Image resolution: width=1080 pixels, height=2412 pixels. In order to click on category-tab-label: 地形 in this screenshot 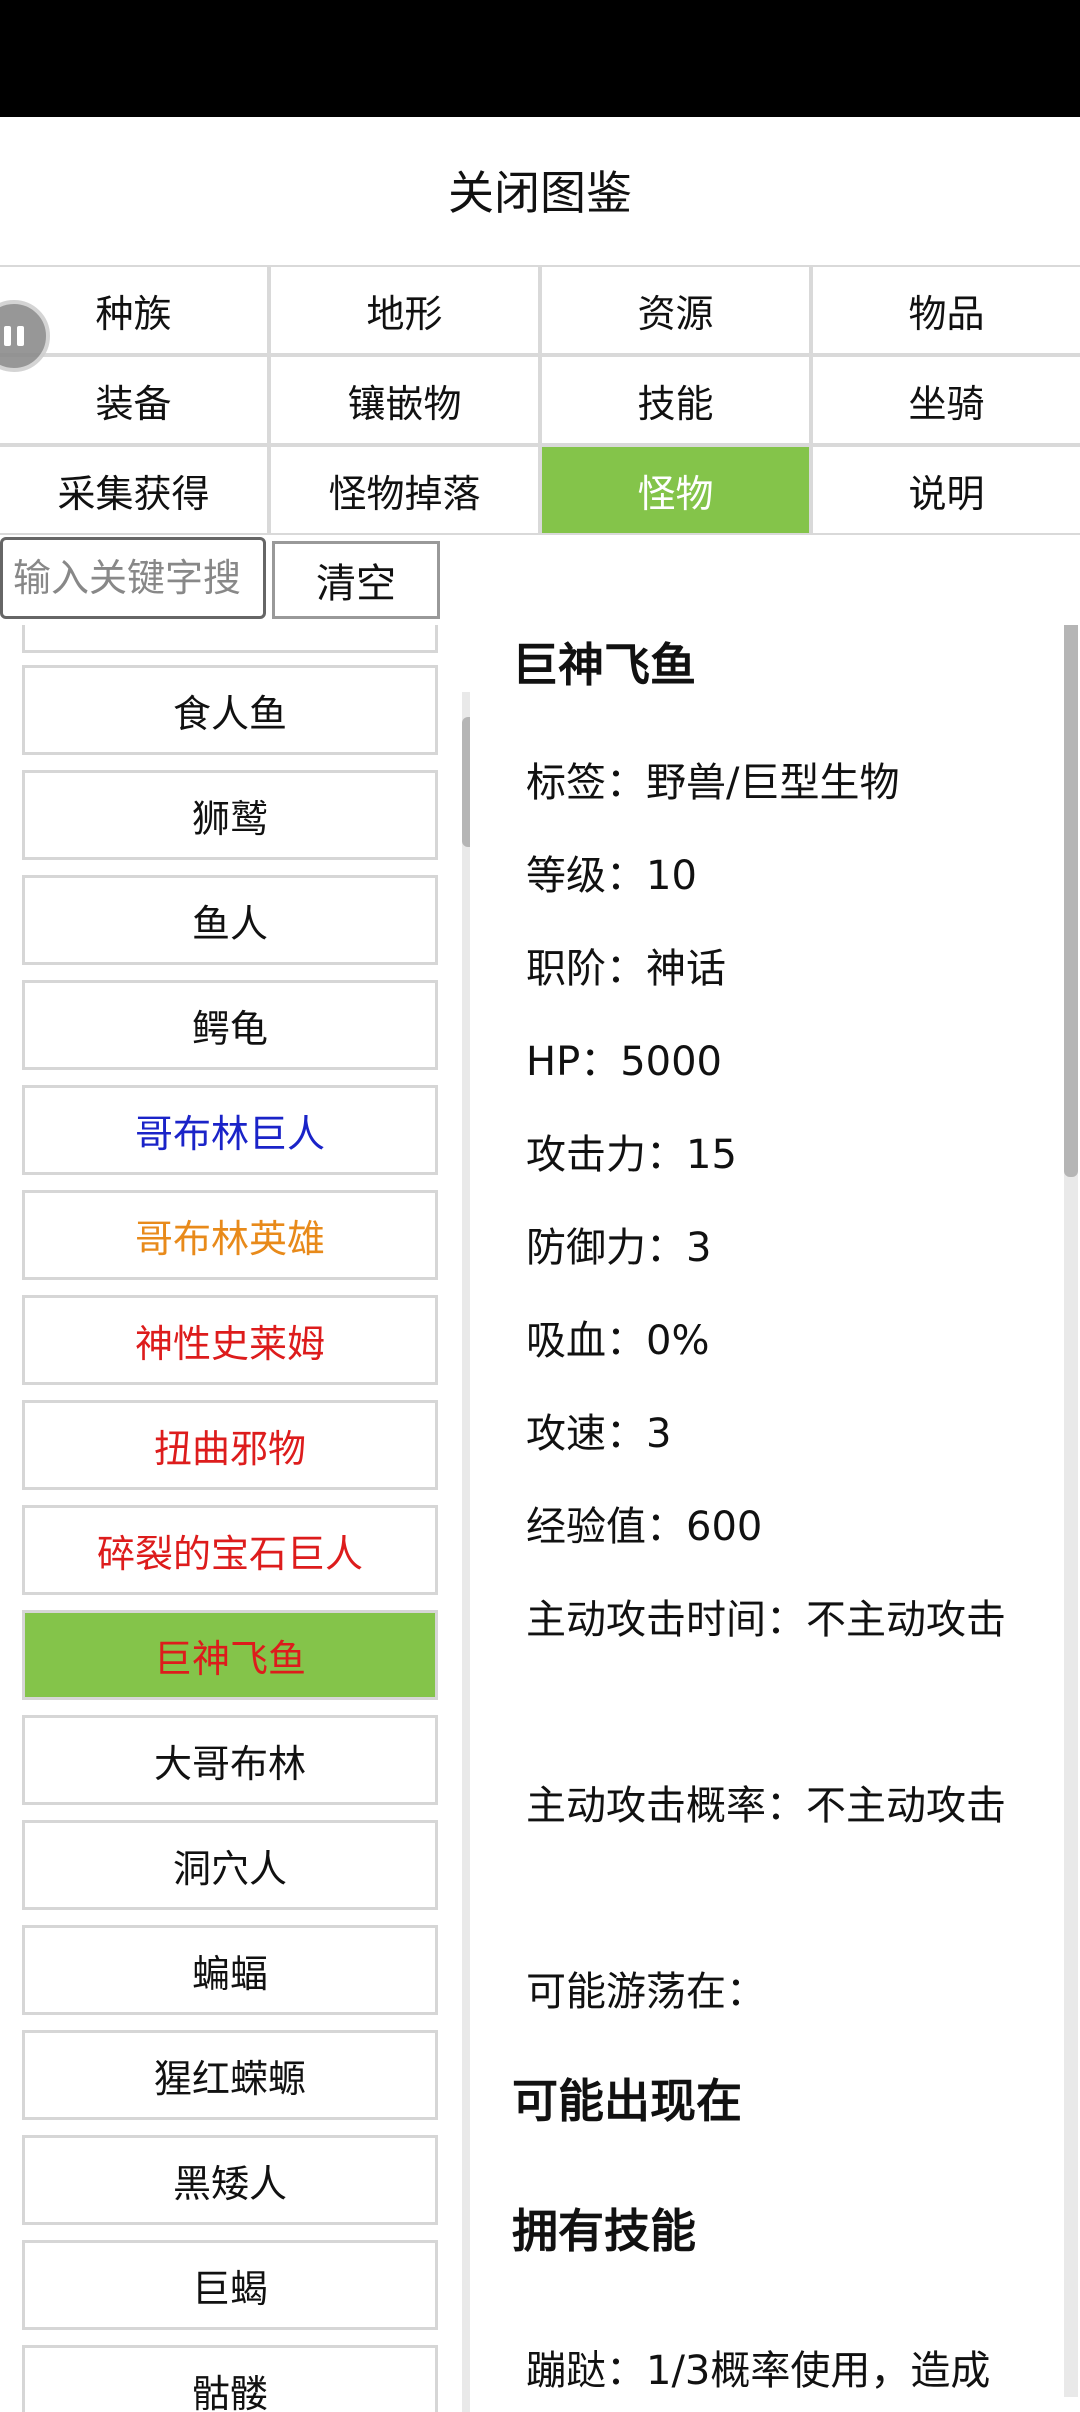, I will do `click(404, 313)`.